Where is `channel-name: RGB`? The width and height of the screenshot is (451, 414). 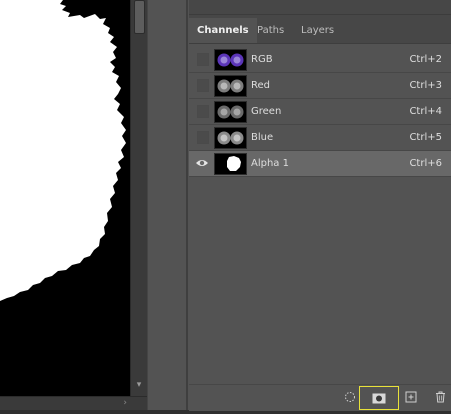 channel-name: RGB is located at coordinates (262, 59).